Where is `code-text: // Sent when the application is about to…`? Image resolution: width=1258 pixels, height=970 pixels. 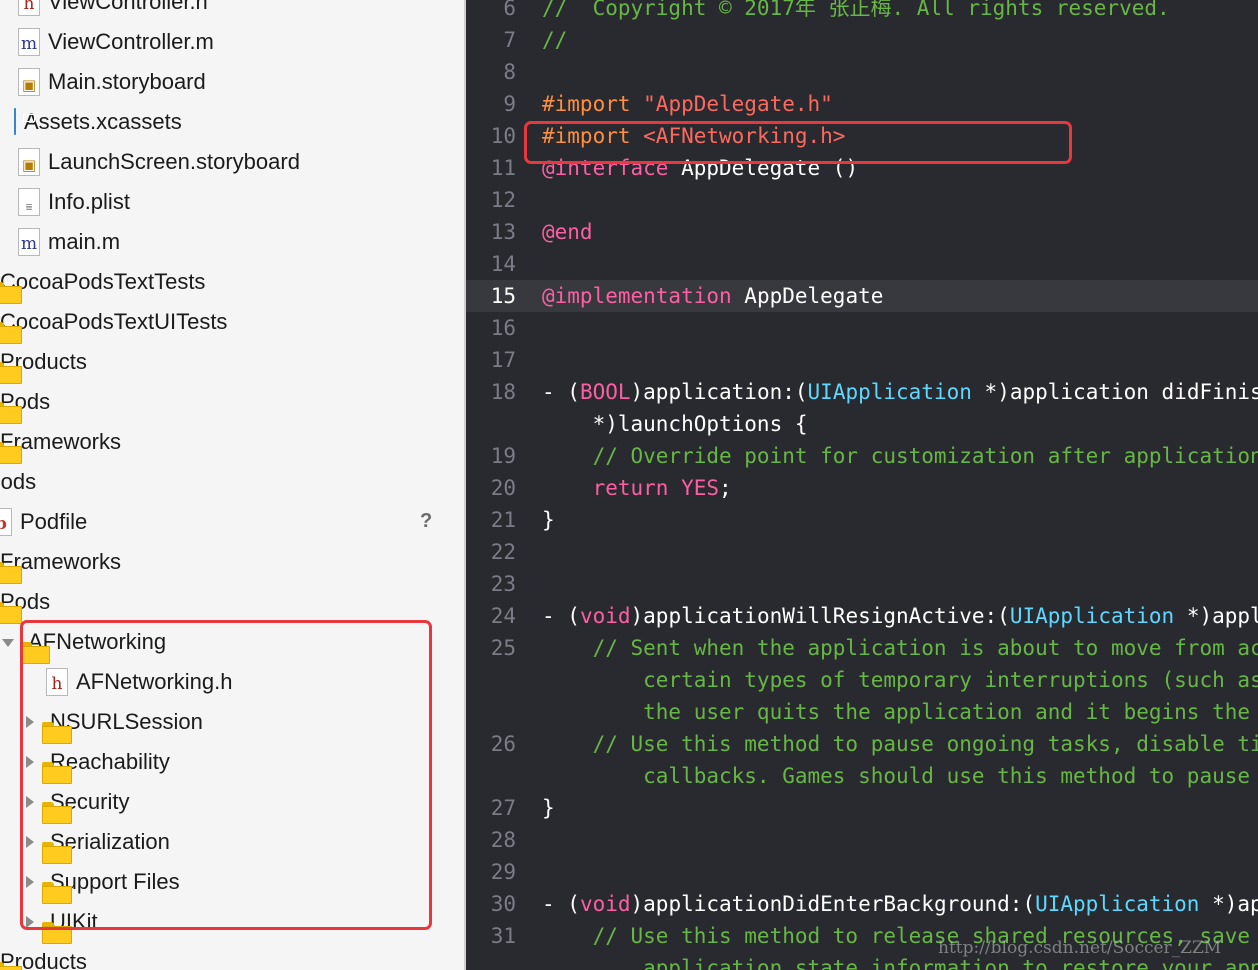
code-text: // Sent when the application is about to… is located at coordinates (900, 648).